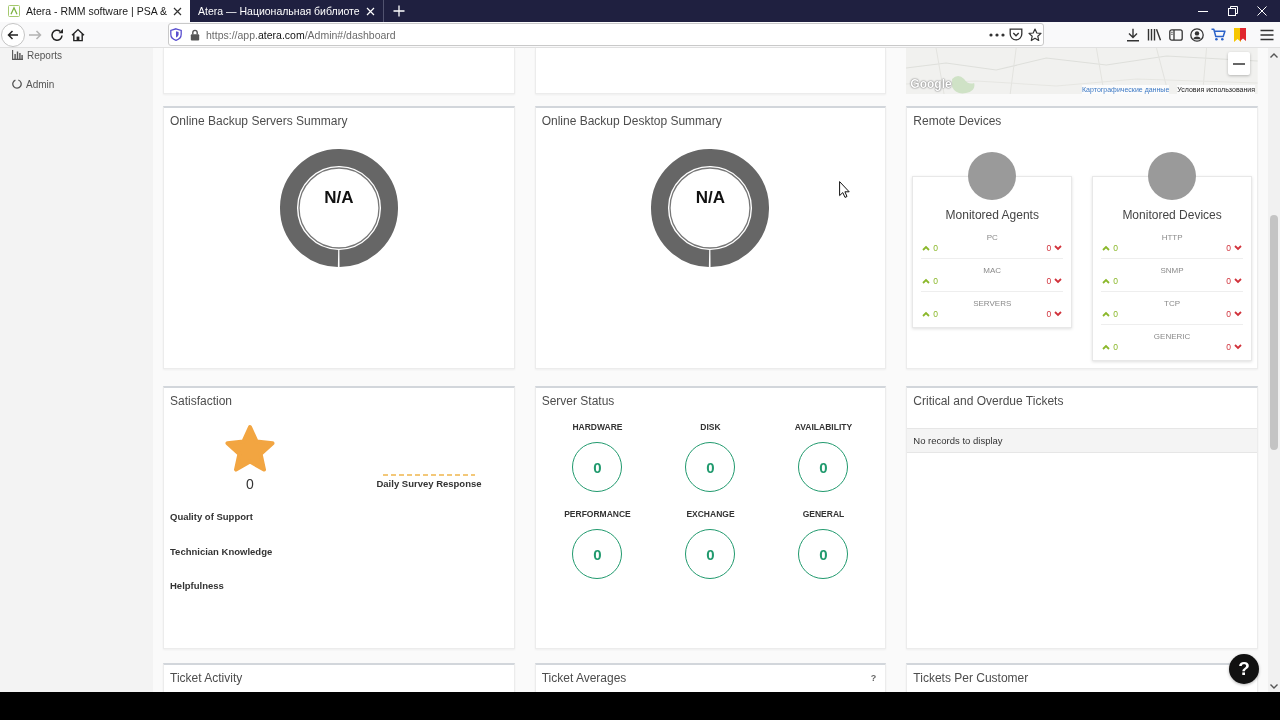 Image resolution: width=1280 pixels, height=720 pixels. Describe the element at coordinates (1172, 303) in the screenshot. I see `device-type-label: TCP` at that location.